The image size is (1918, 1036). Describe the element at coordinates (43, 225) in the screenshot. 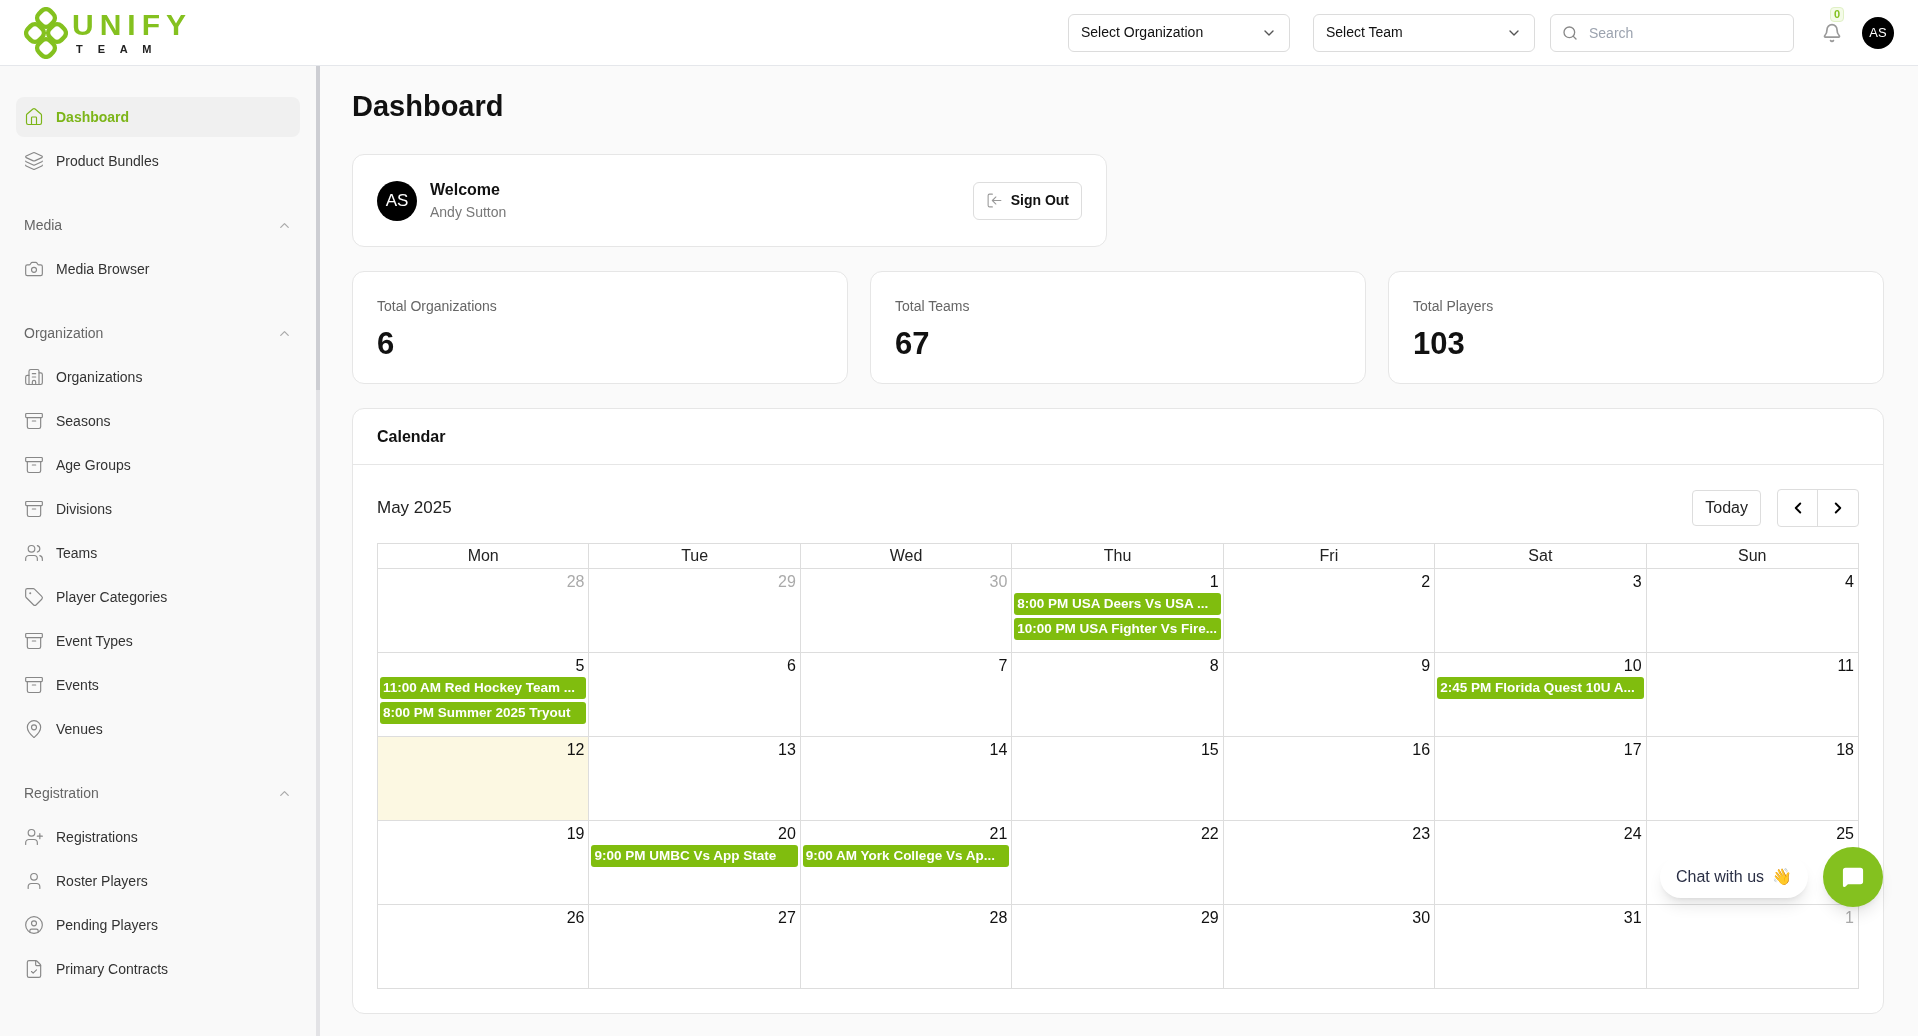

I see `sidebar-section-title: Media` at that location.